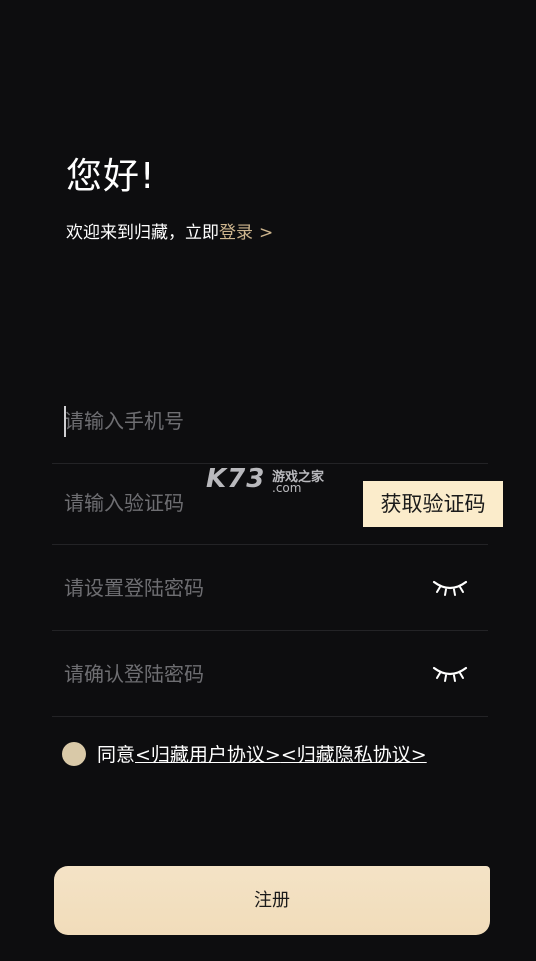 This screenshot has height=961, width=536. What do you see at coordinates (208, 755) in the screenshot?
I see `user-agreement-link: <归藏用户协议>` at bounding box center [208, 755].